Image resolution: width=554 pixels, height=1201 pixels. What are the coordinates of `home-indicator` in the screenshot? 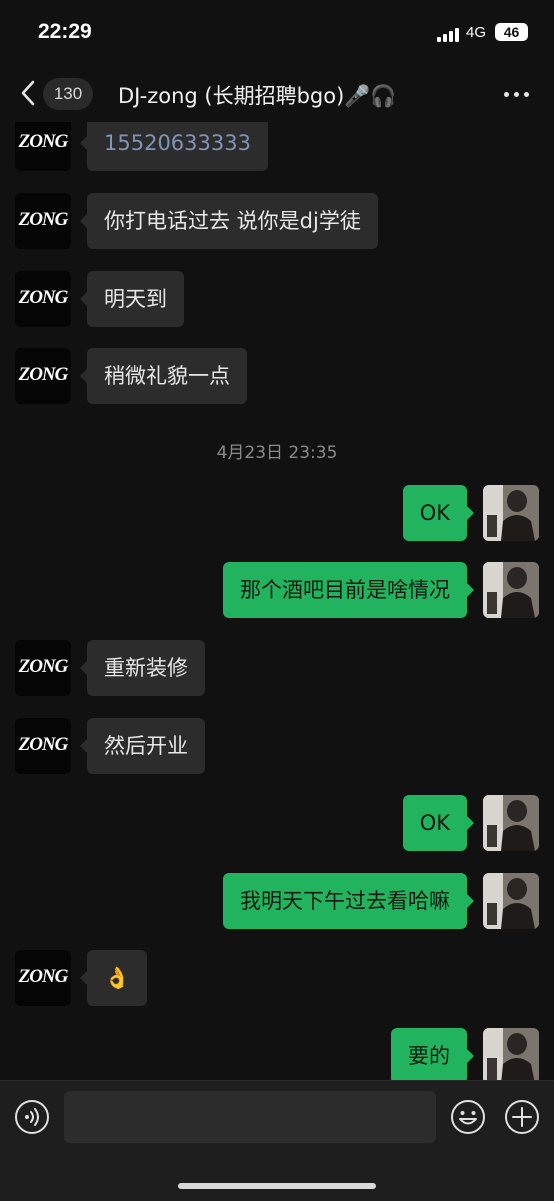 It's located at (277, 1186).